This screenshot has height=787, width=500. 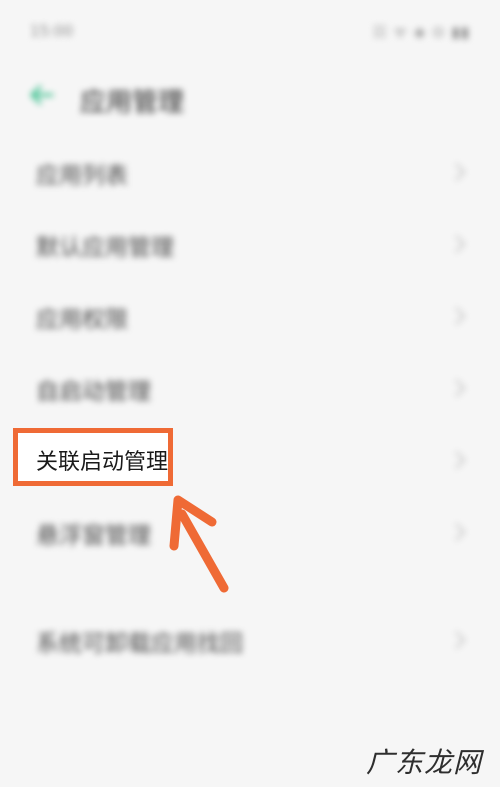 What do you see at coordinates (250, 388) in the screenshot?
I see `list-item-autostart: 自启动管理` at bounding box center [250, 388].